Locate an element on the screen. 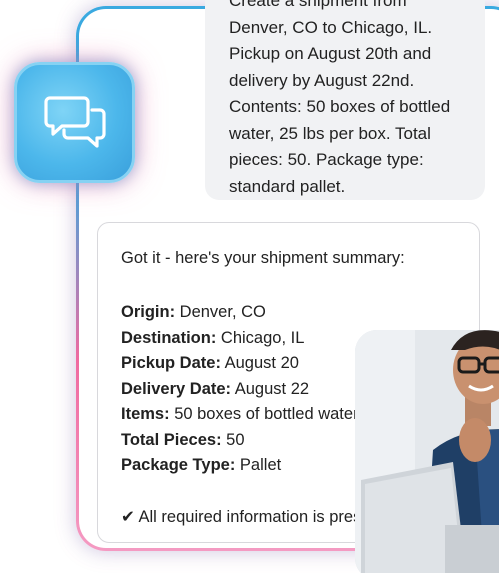 This screenshot has height=573, width=499. user-message-line: water, 25 lbs per box. Total is located at coordinates (330, 133).